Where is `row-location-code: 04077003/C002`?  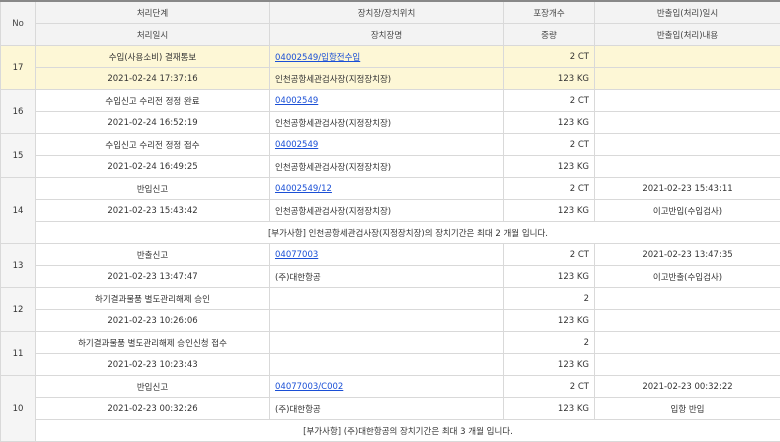 row-location-code: 04077003/C002 is located at coordinates (387, 387).